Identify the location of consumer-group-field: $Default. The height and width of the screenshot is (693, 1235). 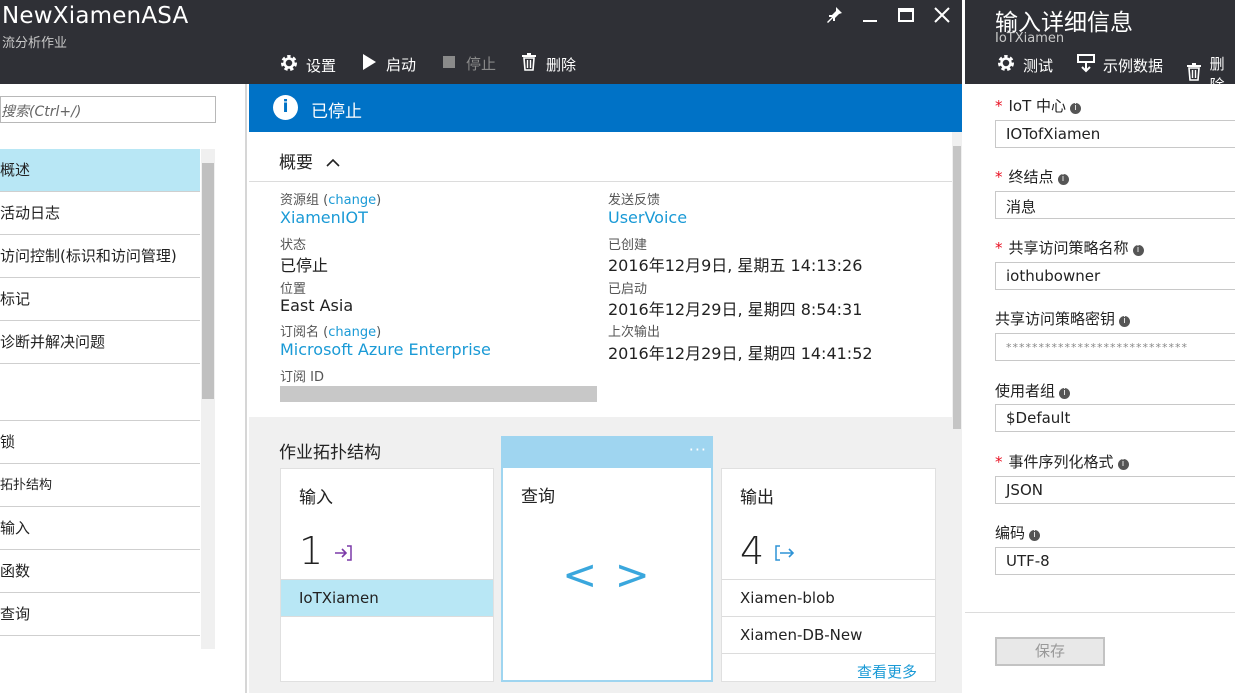
(1115, 418).